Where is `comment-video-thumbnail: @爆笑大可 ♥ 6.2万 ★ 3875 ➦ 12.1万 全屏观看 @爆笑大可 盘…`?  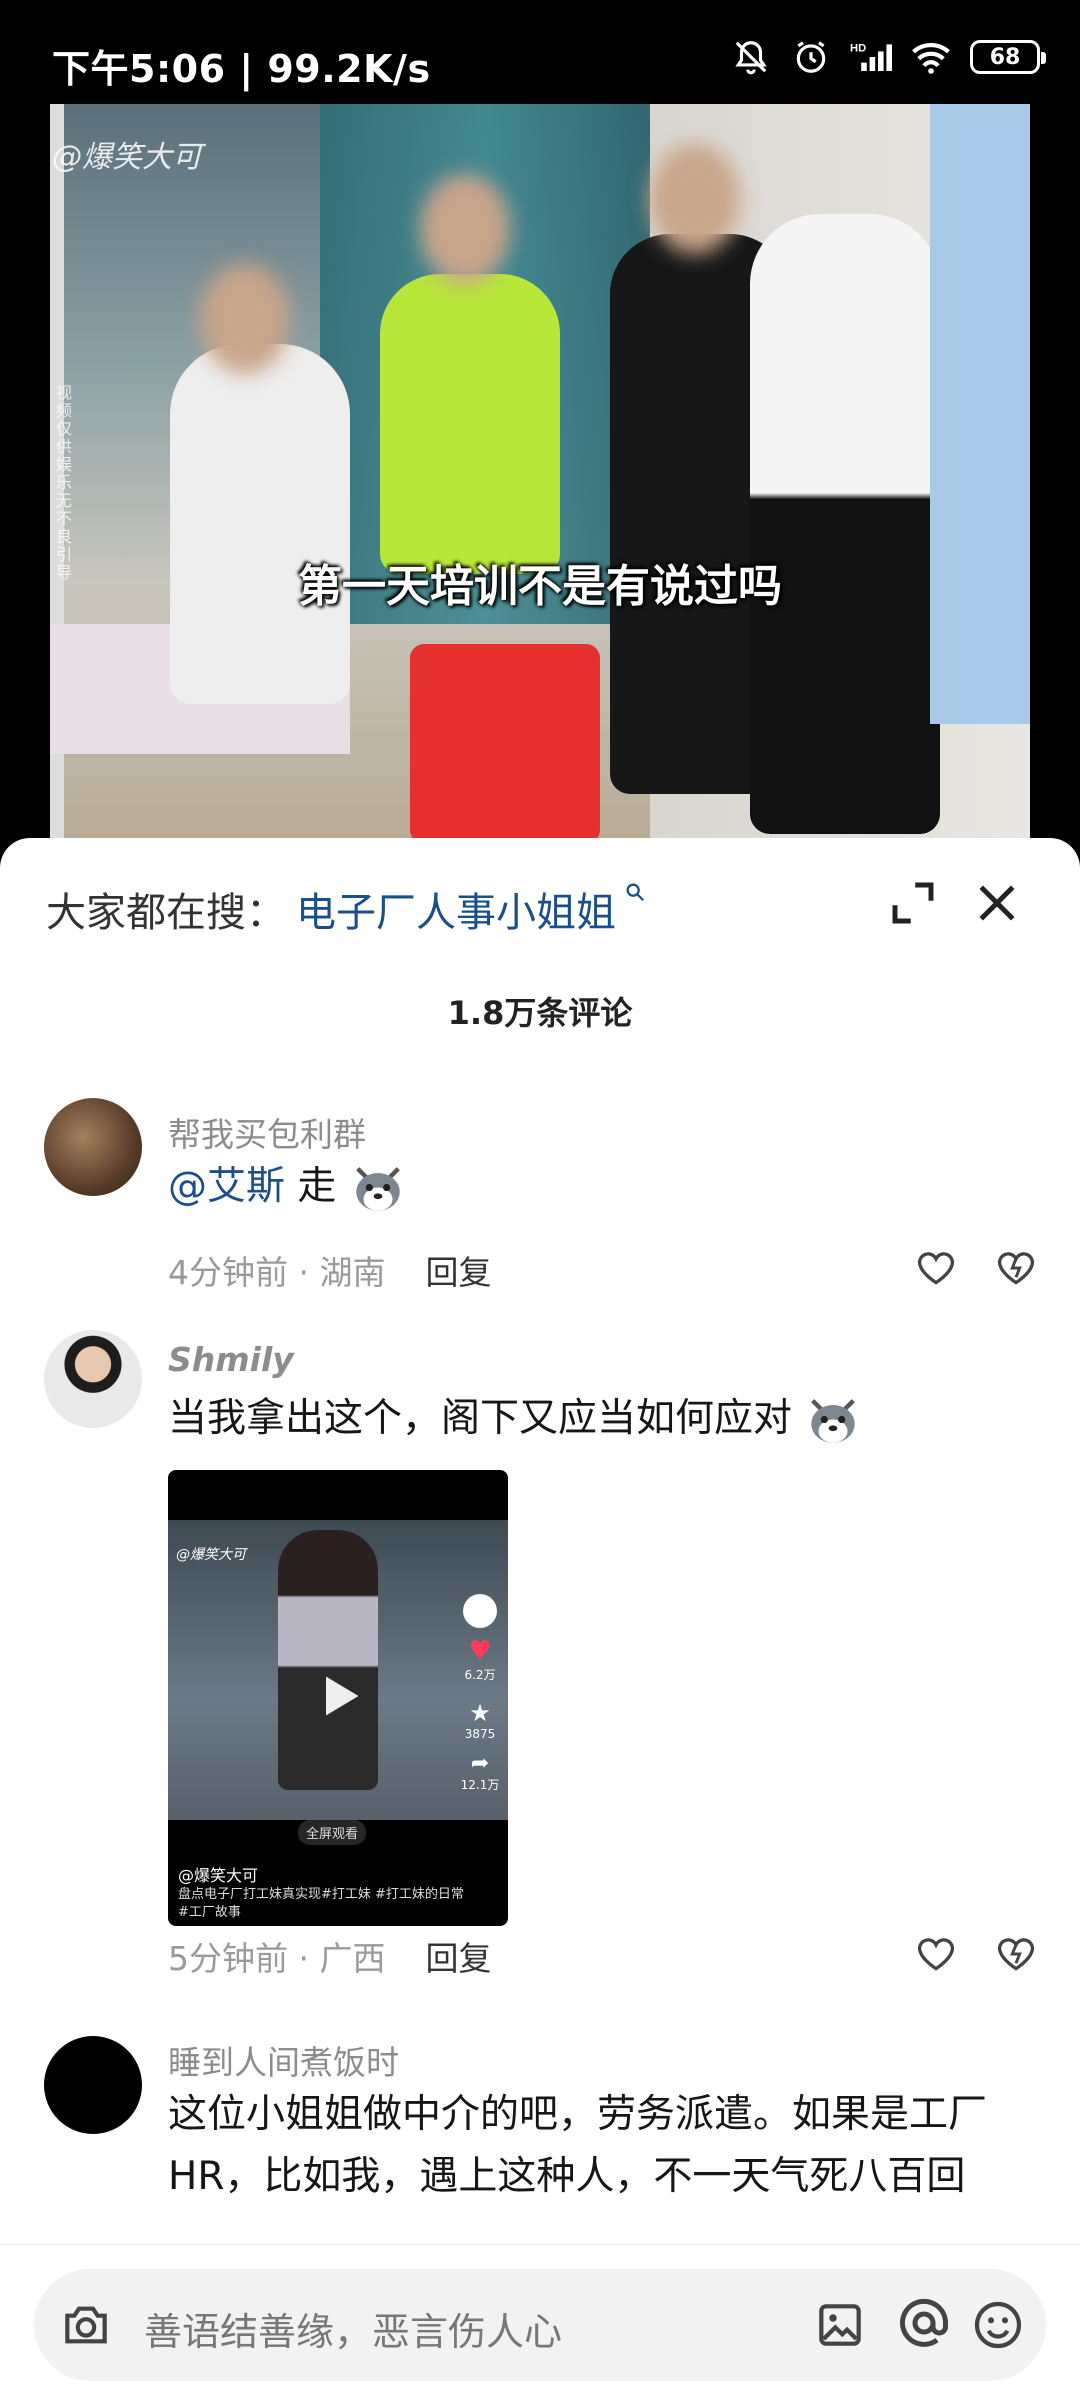 comment-video-thumbnail: @爆笑大可 ♥ 6.2万 ★ 3875 ➦ 12.1万 全屏观看 @爆笑大可 盘… is located at coordinates (338, 1698).